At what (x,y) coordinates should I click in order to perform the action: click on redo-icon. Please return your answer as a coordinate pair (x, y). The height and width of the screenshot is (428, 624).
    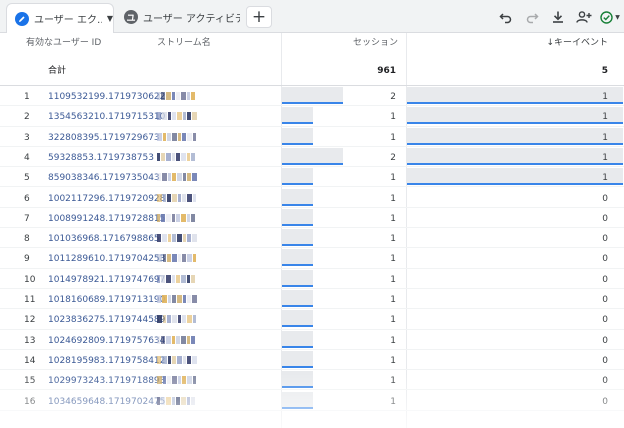
    Looking at the image, I should click on (532, 17).